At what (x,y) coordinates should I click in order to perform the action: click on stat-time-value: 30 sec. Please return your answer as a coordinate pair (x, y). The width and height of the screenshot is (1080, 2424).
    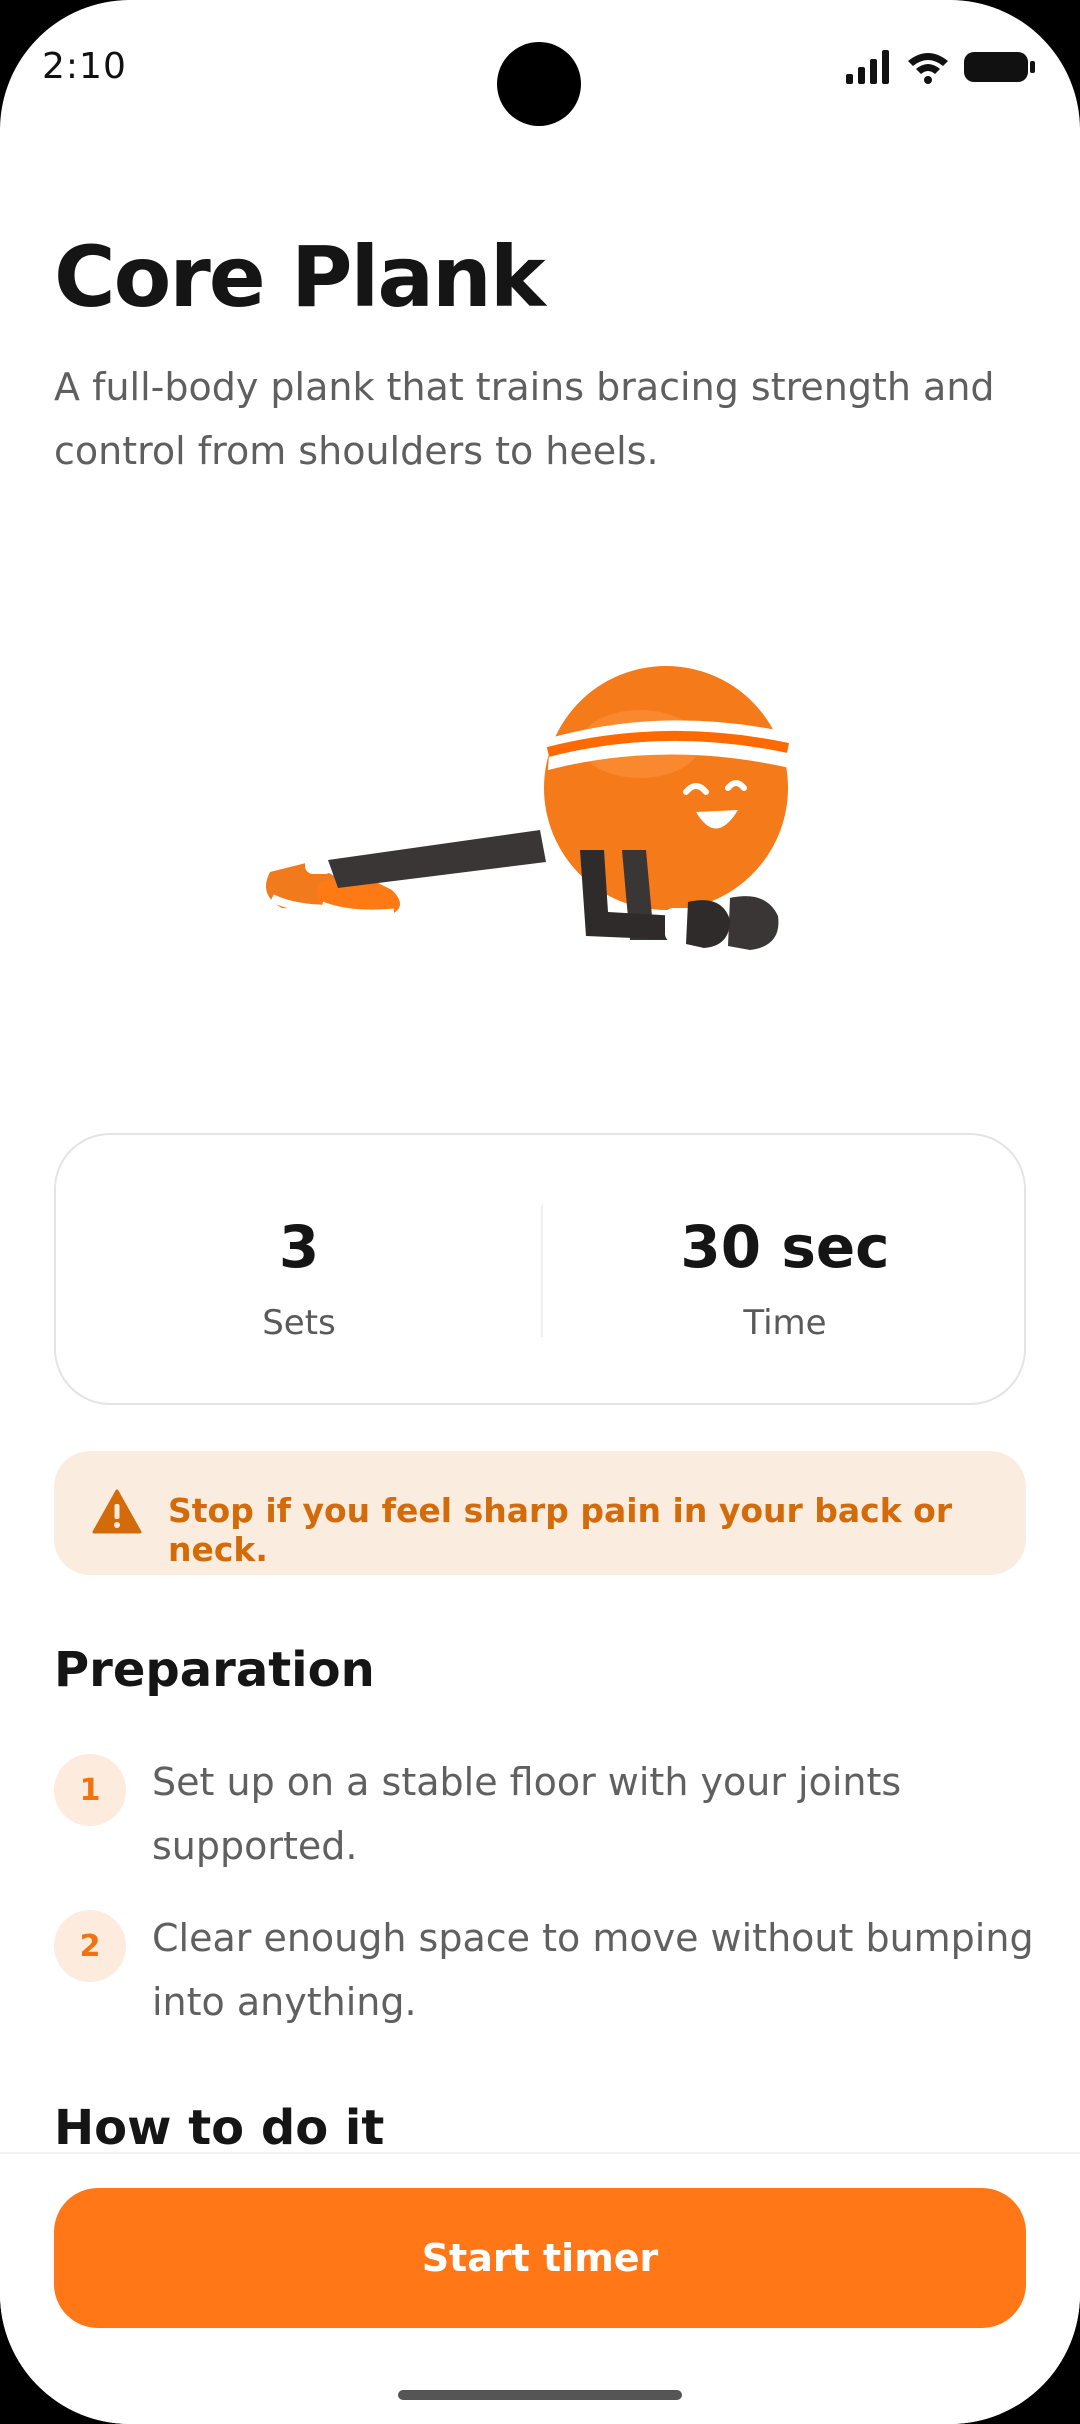
    Looking at the image, I should click on (785, 1247).